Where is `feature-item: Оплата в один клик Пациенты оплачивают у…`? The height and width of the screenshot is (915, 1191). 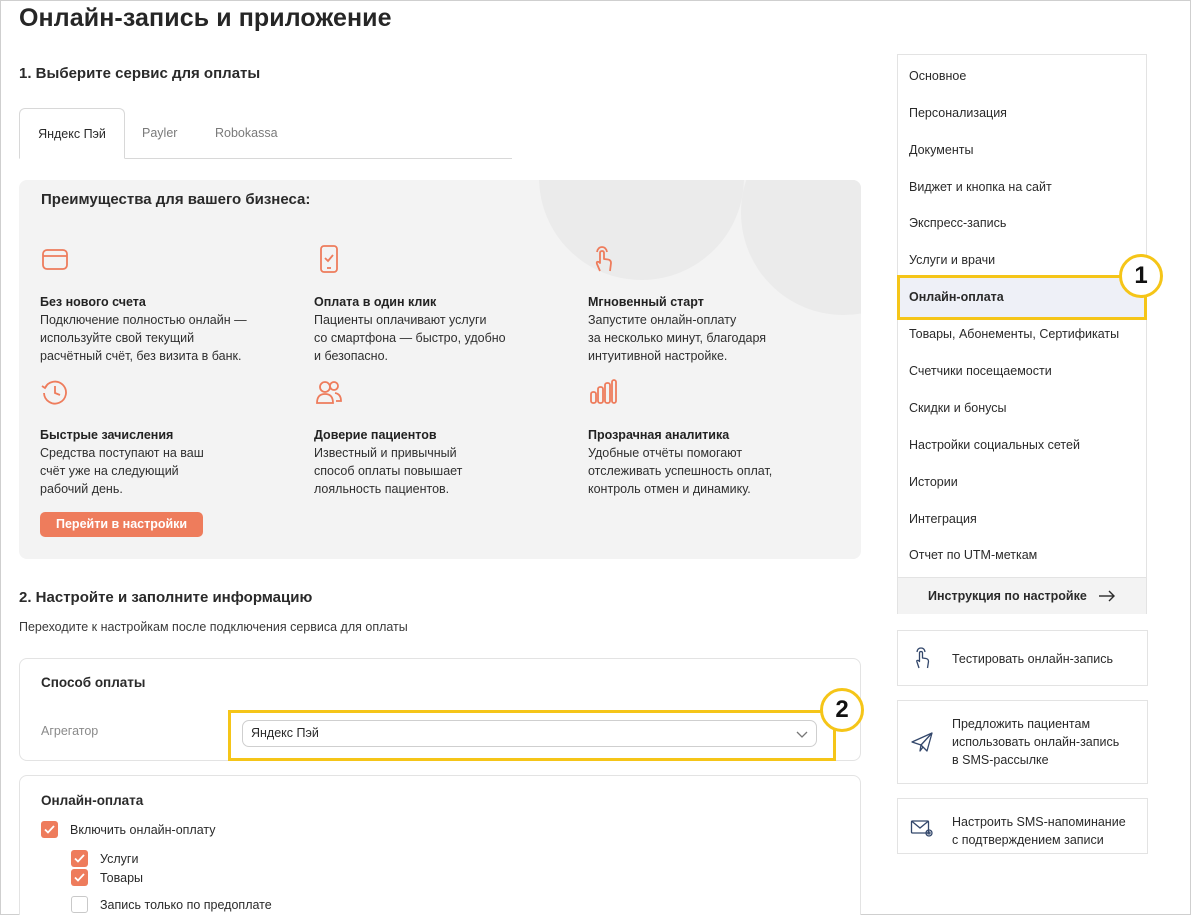 feature-item: Оплата в один клик Пациенты оплачивают у… is located at coordinates (439, 304).